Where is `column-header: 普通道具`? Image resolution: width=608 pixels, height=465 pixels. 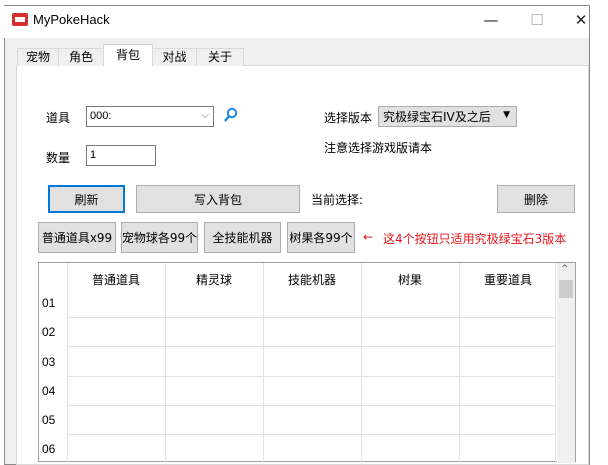
column-header: 普通道具 is located at coordinates (116, 279).